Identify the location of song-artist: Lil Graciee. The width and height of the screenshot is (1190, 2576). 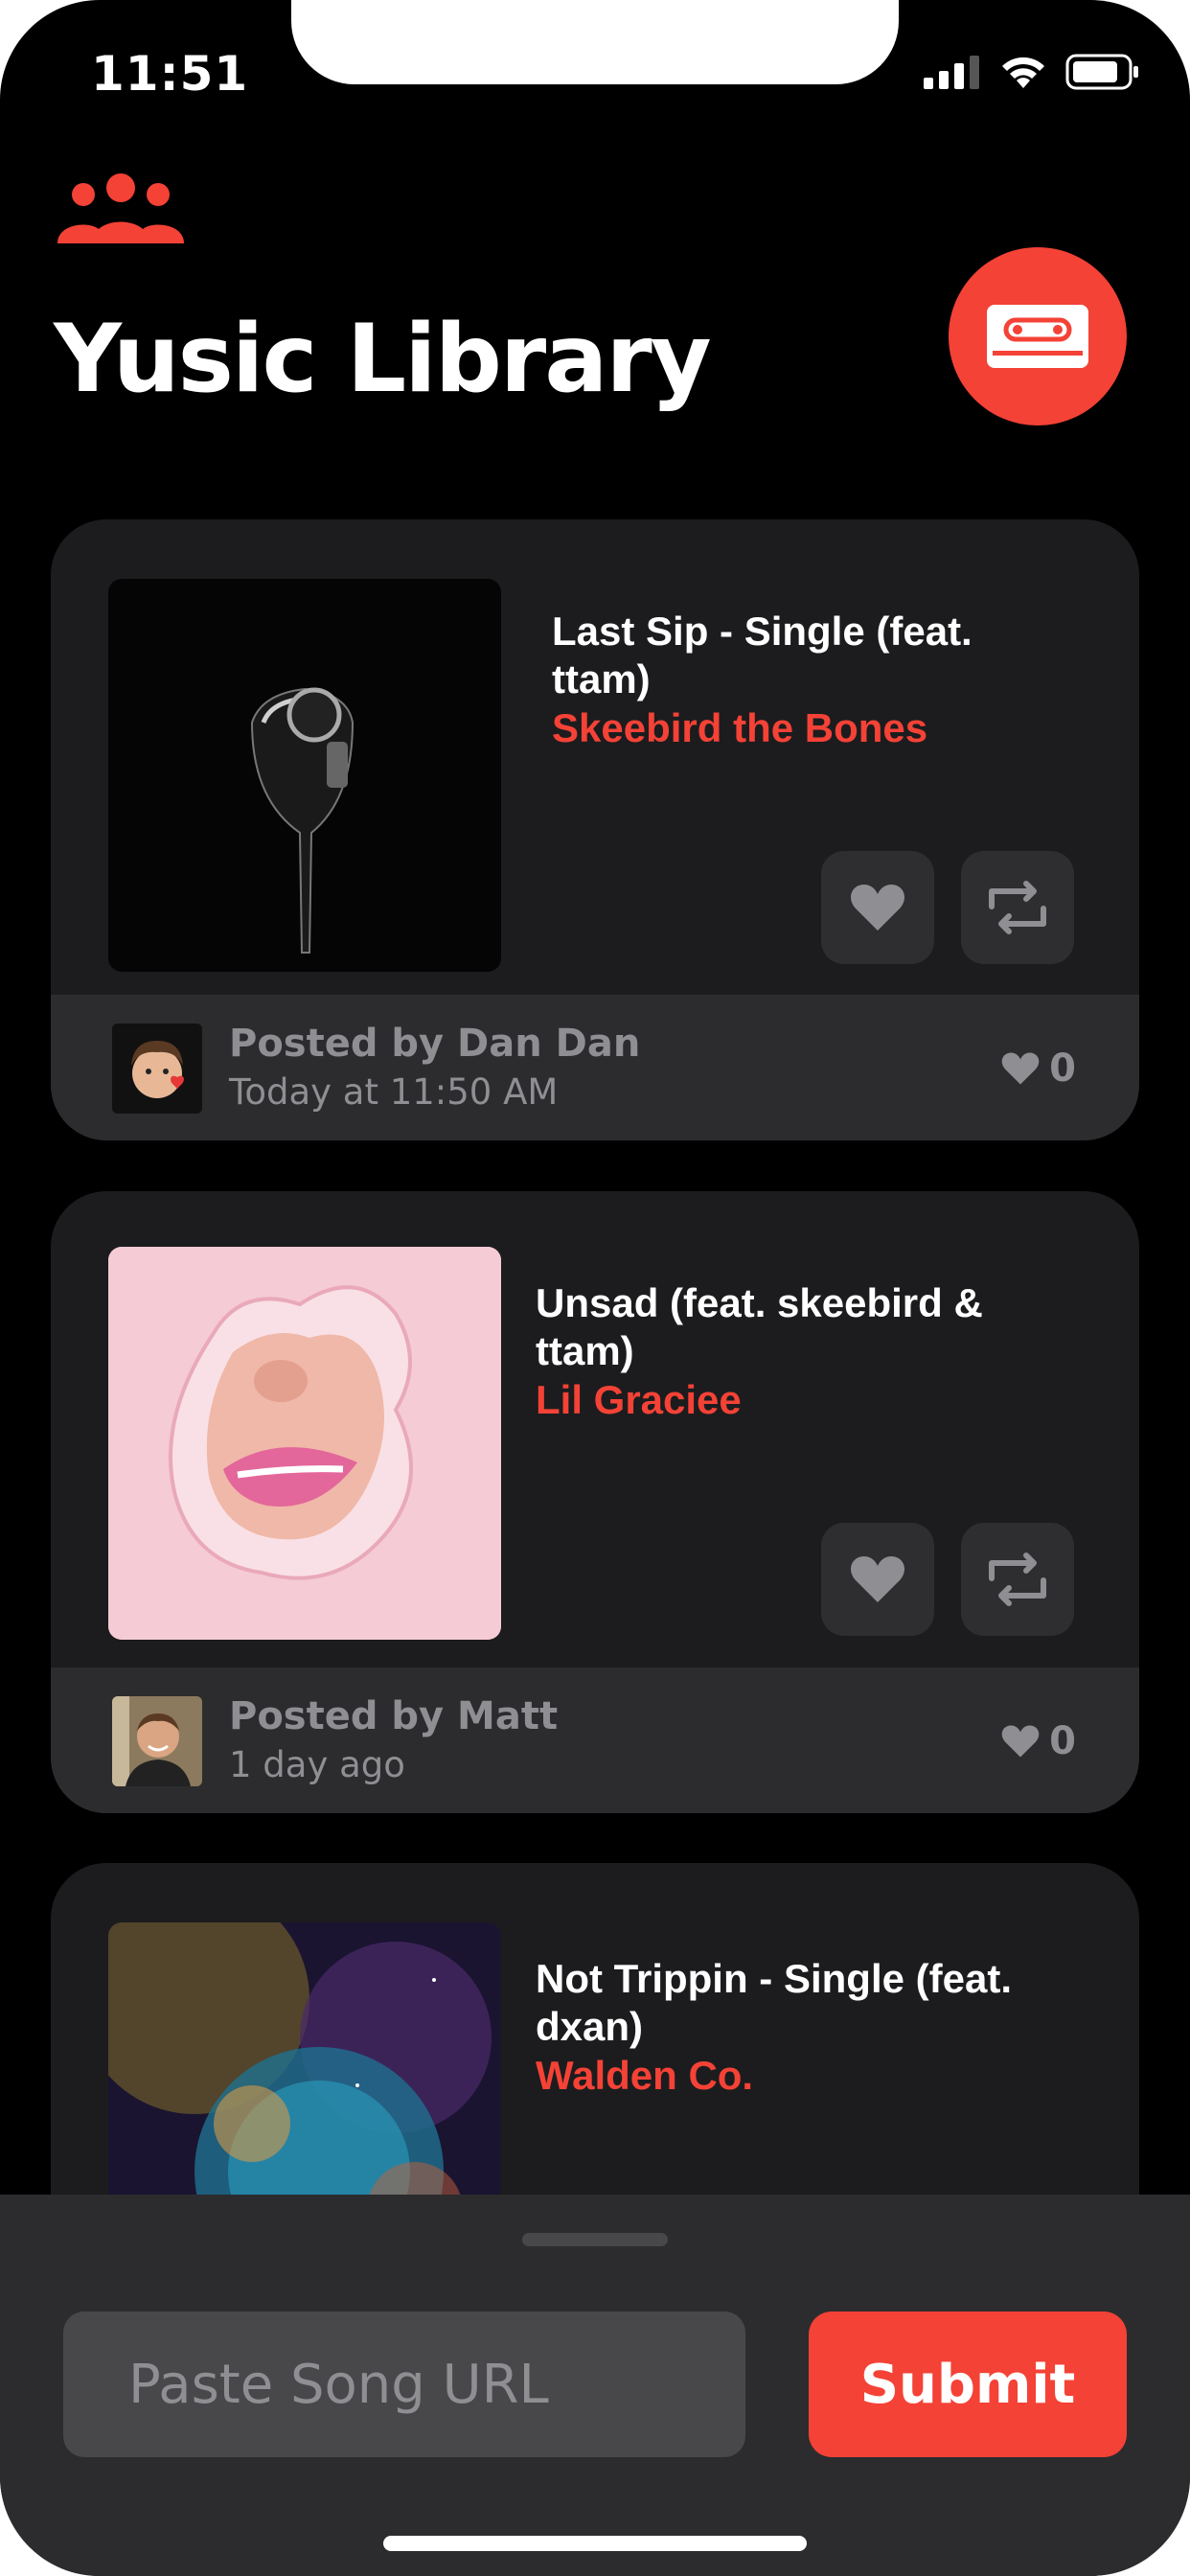
(639, 1400).